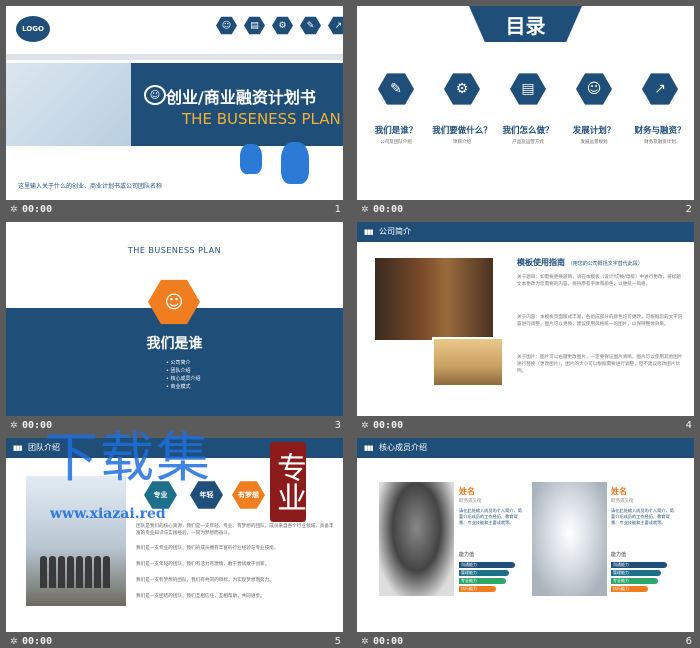  I want to click on agenda-item: ✎ 我们是谁？ 公司及团队介绍, so click(396, 108).